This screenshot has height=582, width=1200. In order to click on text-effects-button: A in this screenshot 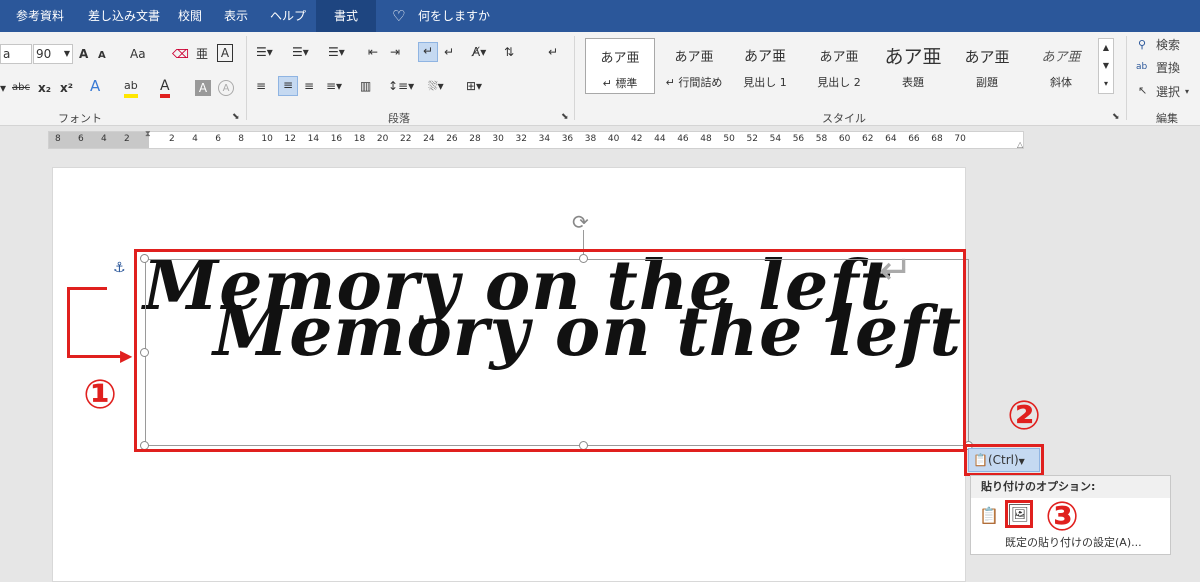, I will do `click(95, 86)`.